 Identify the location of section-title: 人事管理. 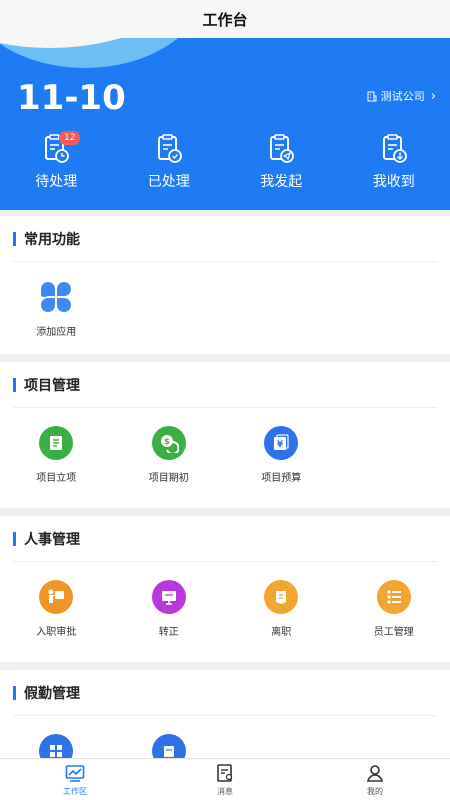
(52, 539).